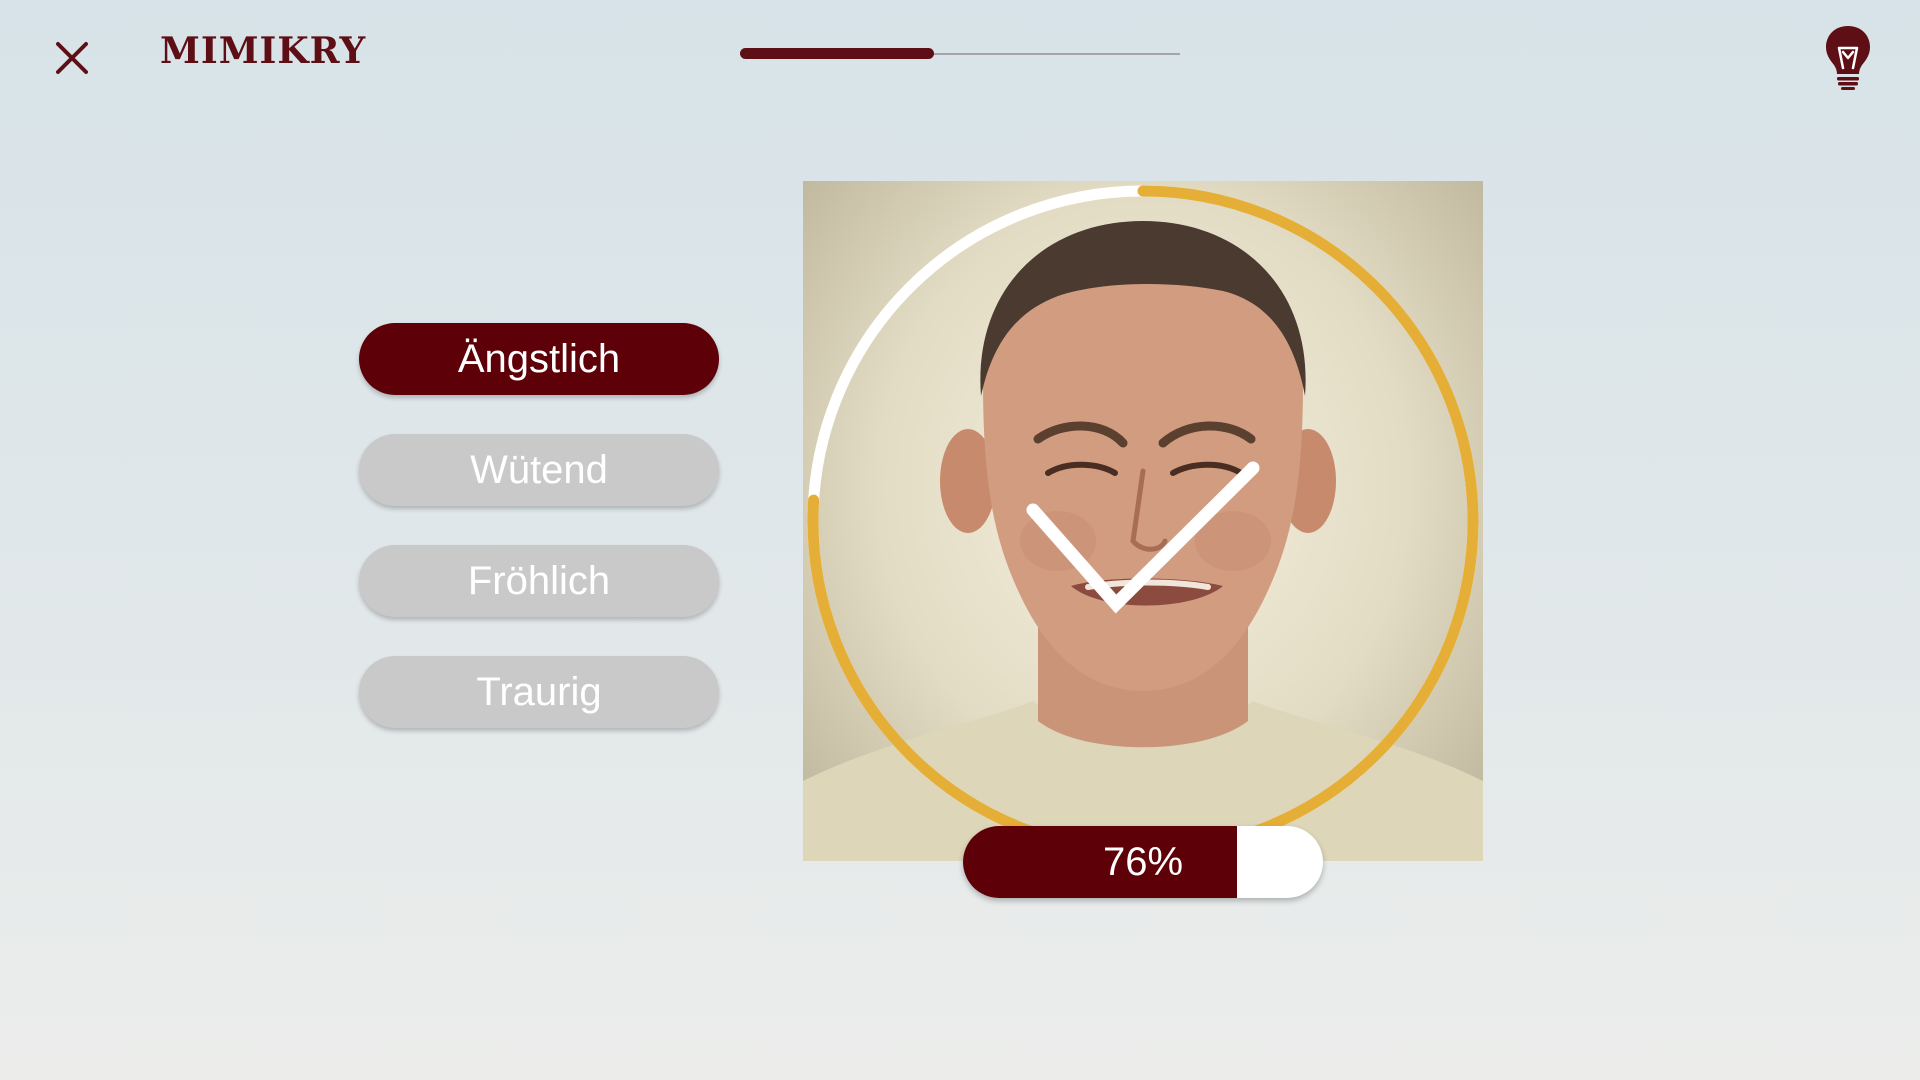  I want to click on lesson-progress-fill, so click(837, 53).